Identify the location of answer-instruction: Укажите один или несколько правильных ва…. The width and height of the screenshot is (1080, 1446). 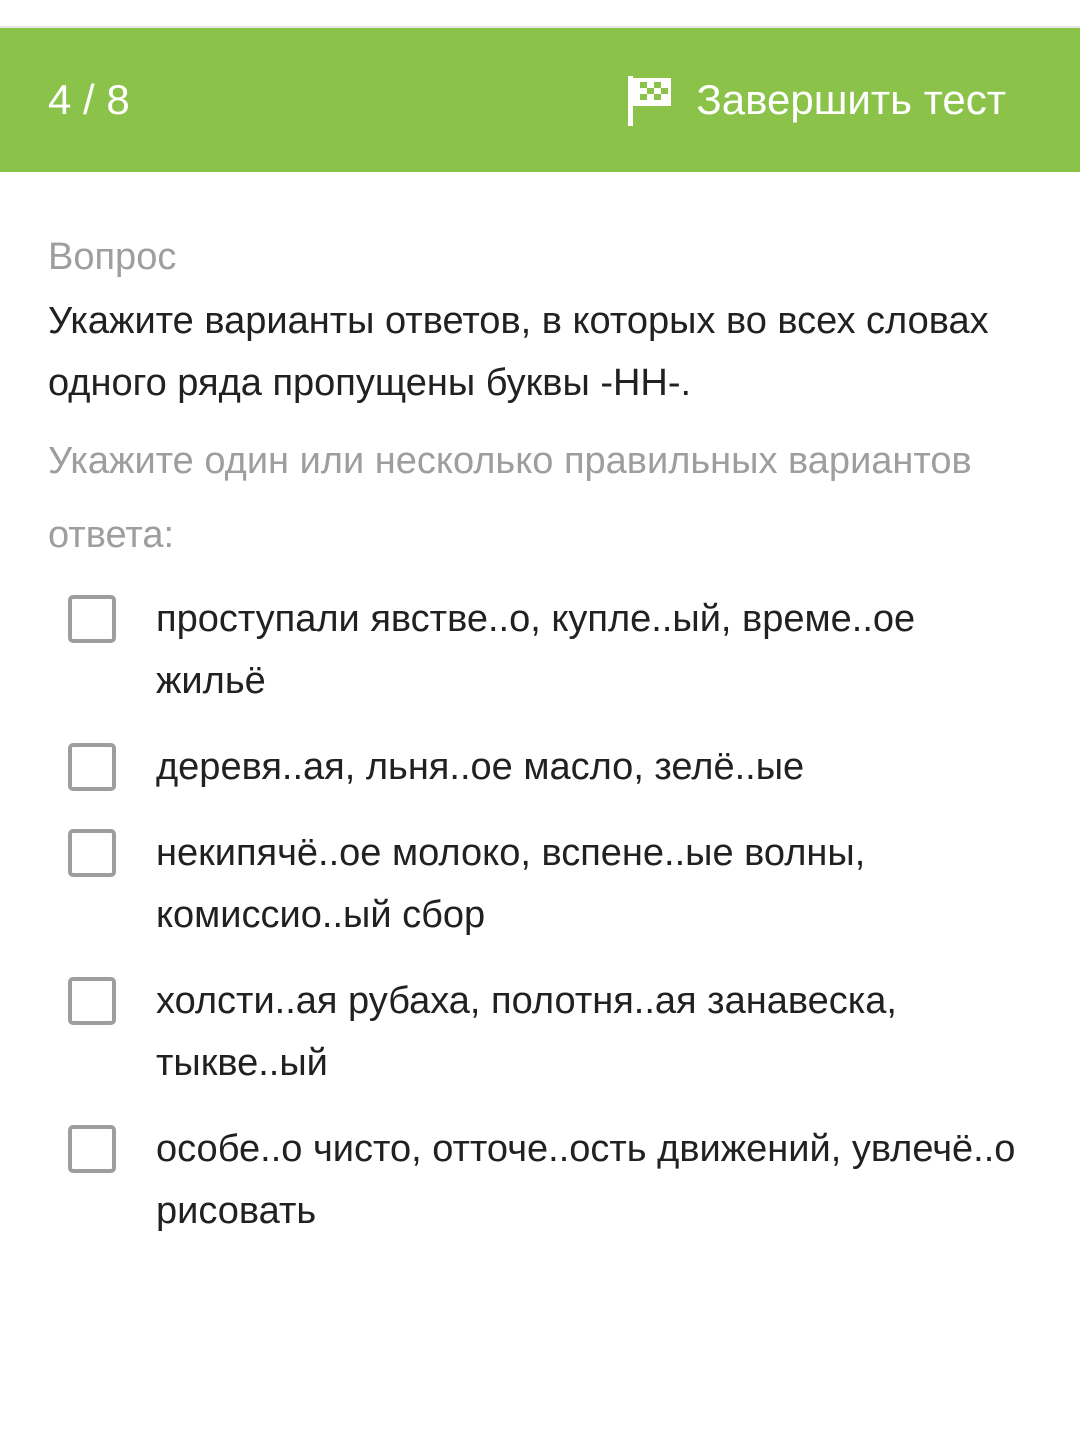
(510, 498).